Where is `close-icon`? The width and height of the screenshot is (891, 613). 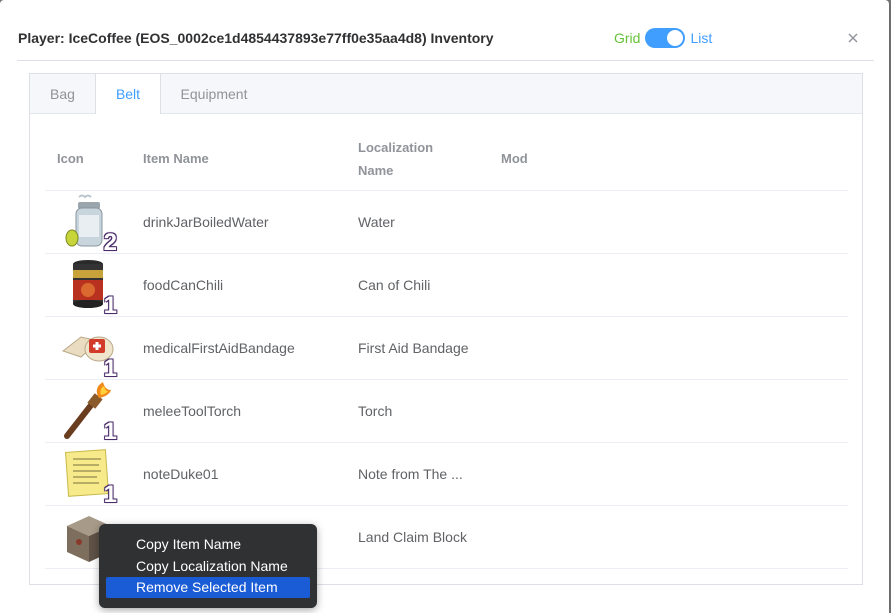 close-icon is located at coordinates (853, 38).